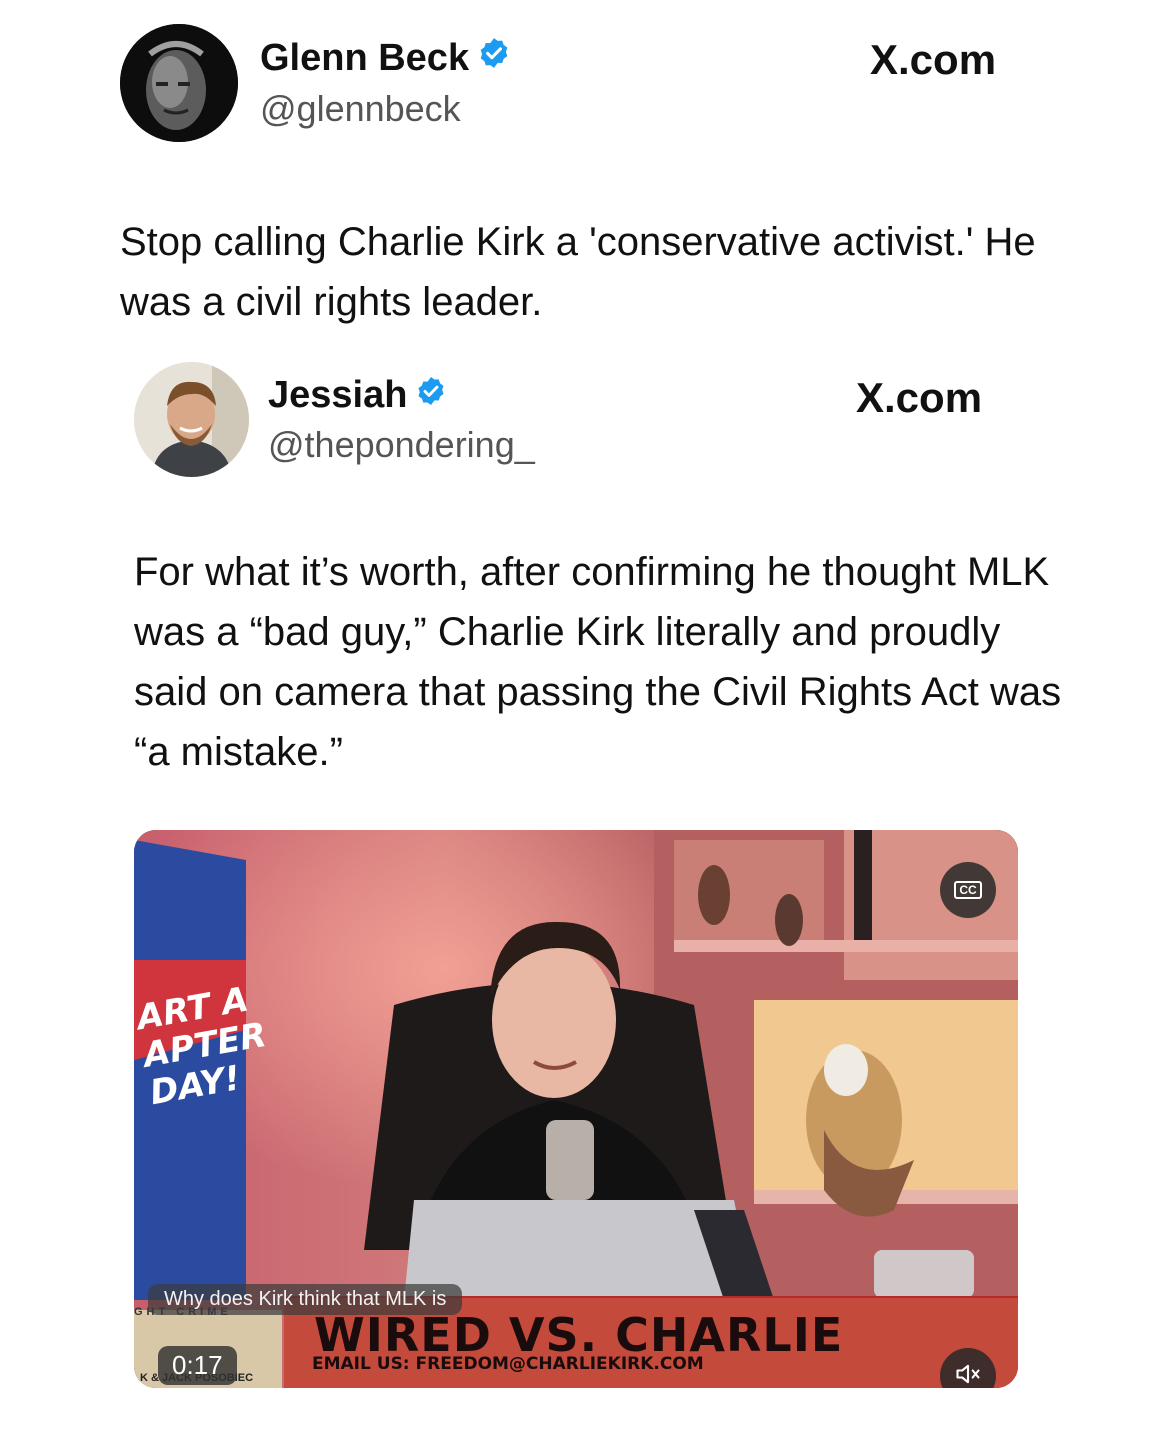 The image size is (1152, 1440). Describe the element at coordinates (401, 445) in the screenshot. I see `author-handle: @thepondering_` at that location.